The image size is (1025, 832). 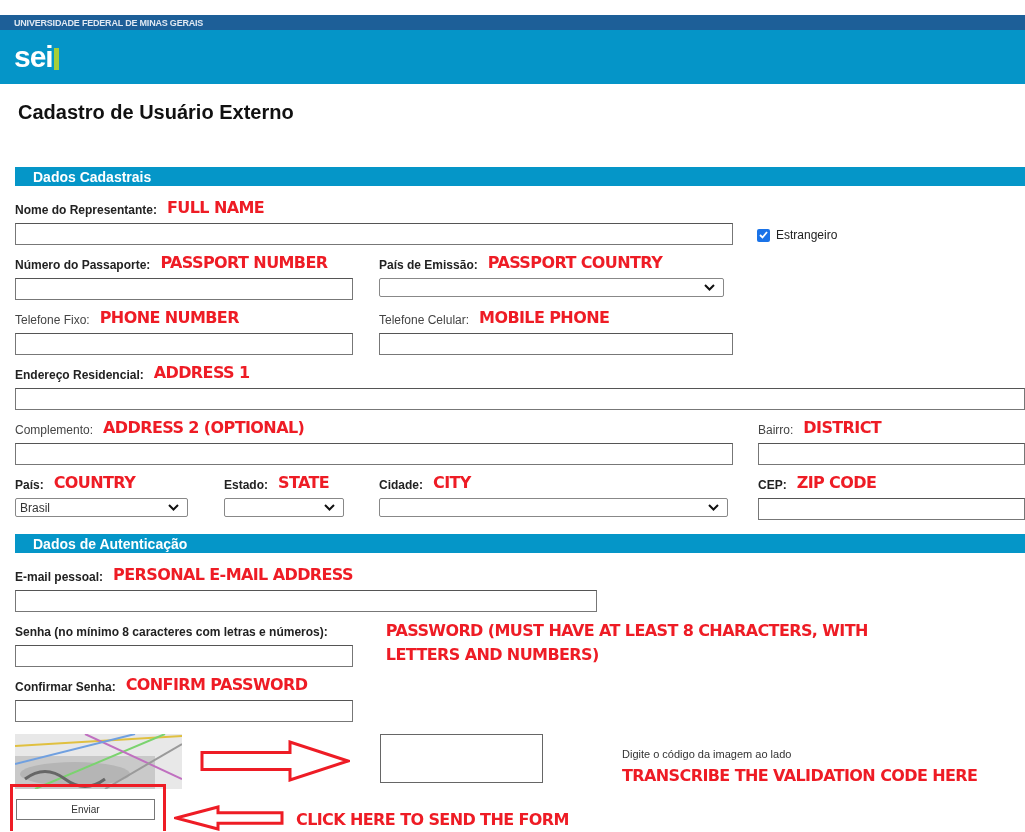 I want to click on page-title: Cadastro de Usuário Externo, so click(x=156, y=112).